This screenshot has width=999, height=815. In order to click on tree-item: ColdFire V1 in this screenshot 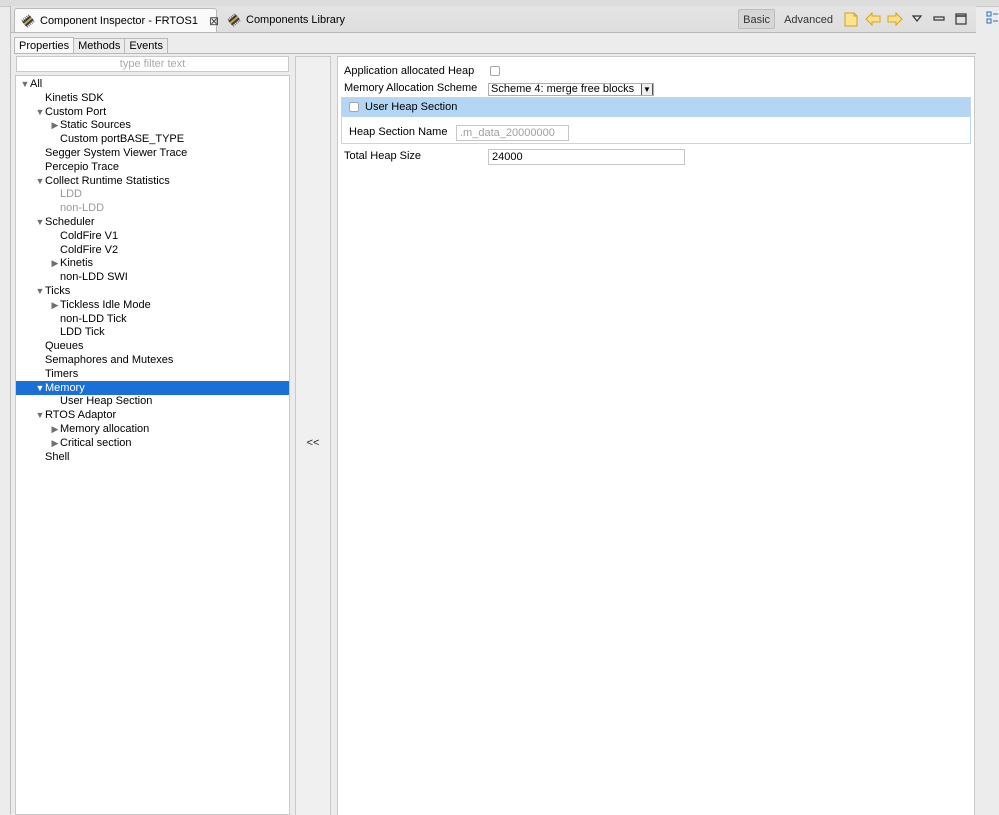, I will do `click(152, 236)`.